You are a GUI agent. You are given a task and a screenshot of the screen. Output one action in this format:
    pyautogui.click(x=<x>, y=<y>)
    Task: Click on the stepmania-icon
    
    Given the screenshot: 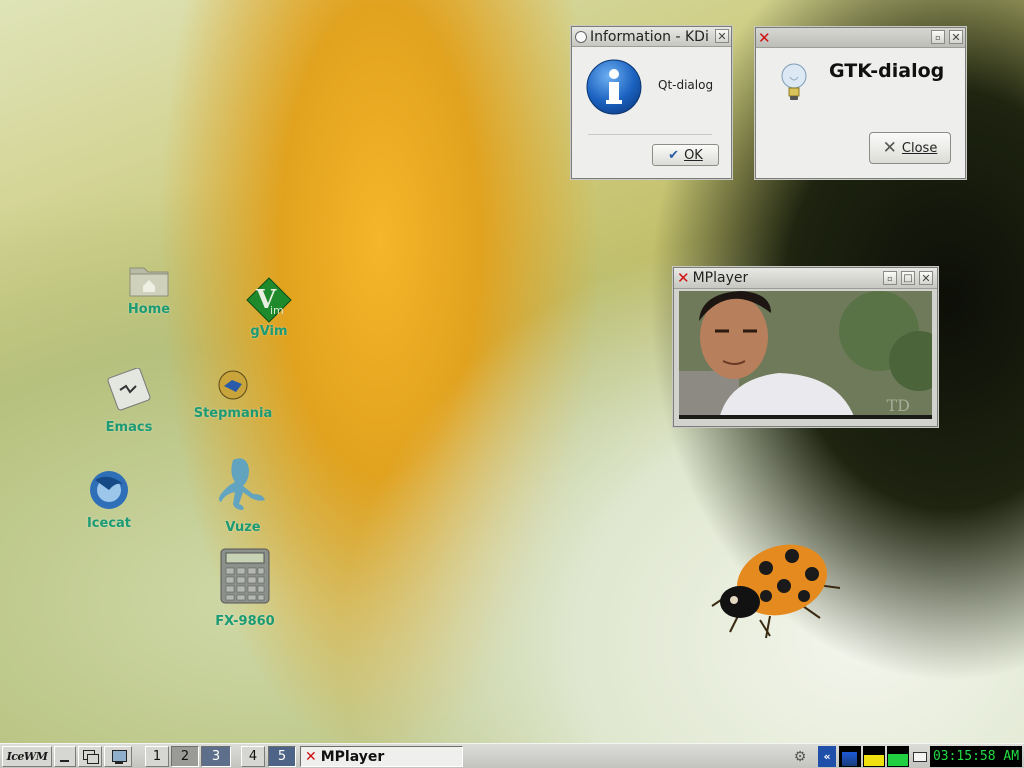 What is the action you would take?
    pyautogui.click(x=233, y=385)
    